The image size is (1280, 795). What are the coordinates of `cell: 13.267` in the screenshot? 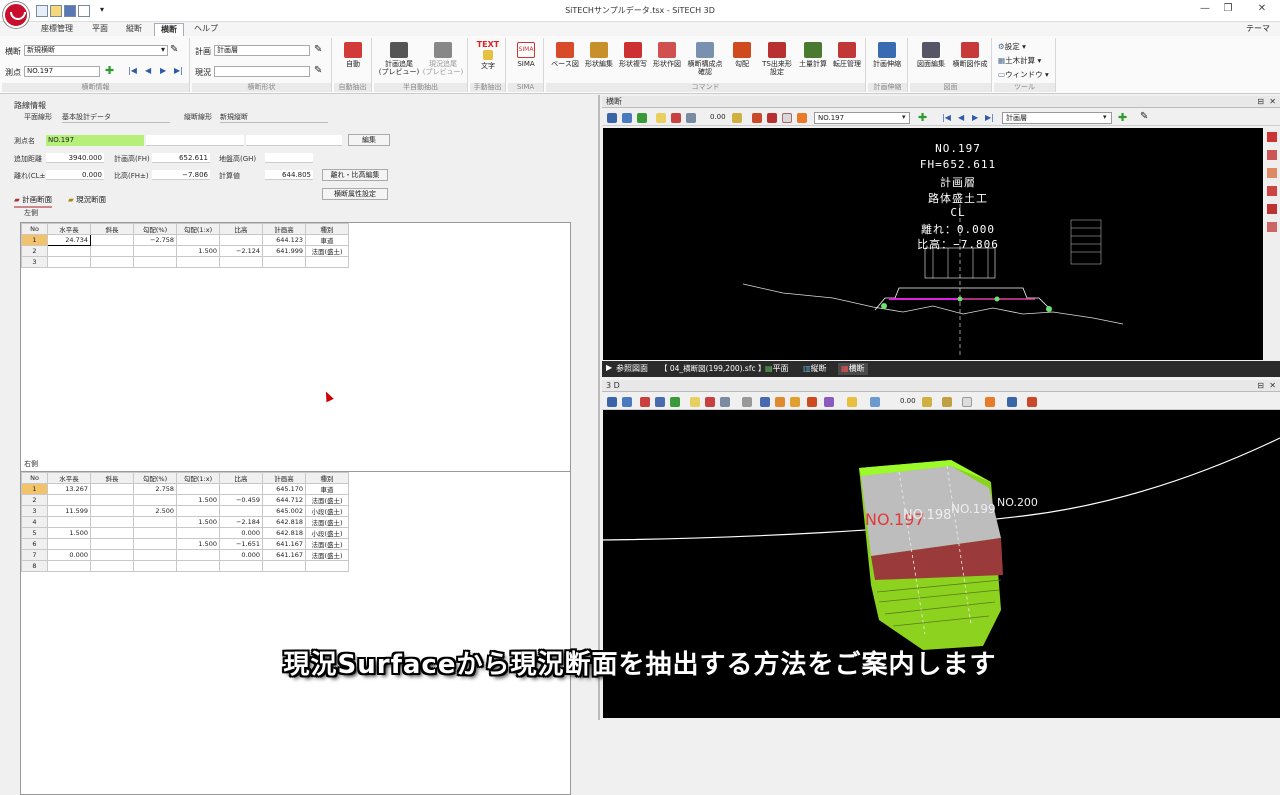 It's located at (69, 489).